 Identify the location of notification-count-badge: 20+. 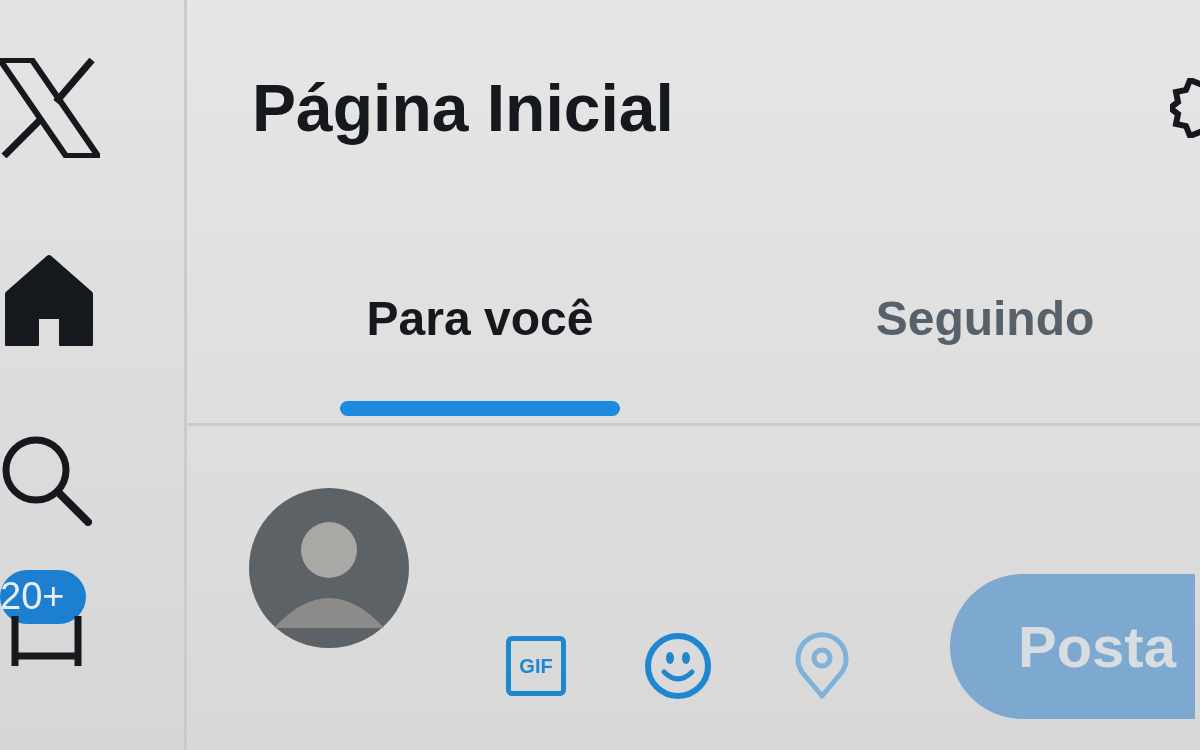
(43, 597).